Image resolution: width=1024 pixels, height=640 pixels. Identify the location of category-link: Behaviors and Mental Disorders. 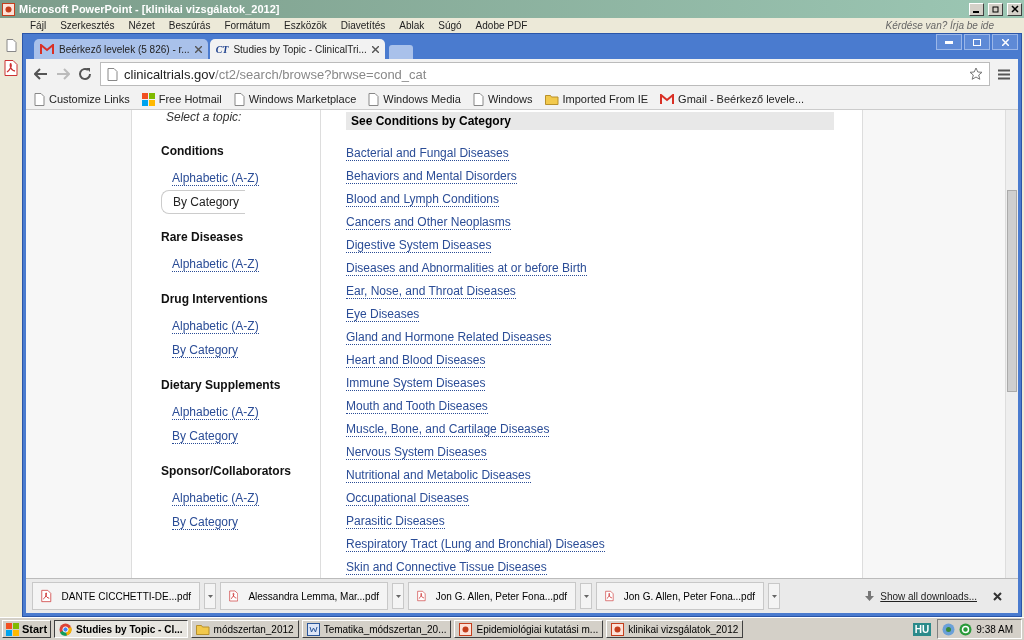
(431, 176).